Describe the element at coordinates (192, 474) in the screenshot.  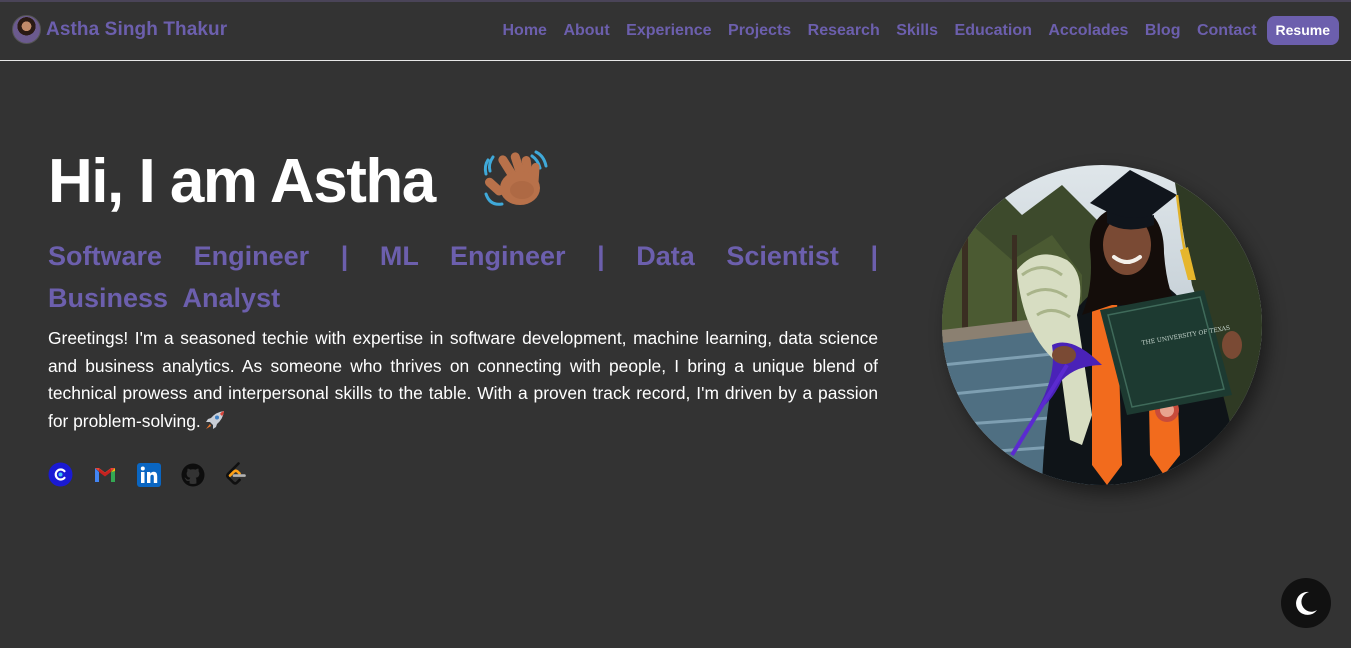
I see `github-icon` at that location.